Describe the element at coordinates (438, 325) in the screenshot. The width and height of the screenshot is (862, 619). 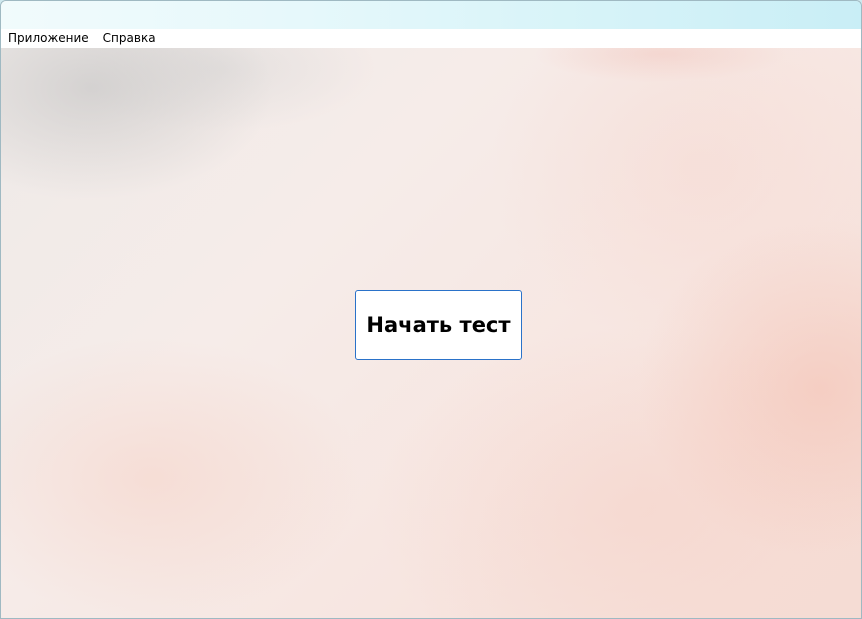
I see `start-test-button: Начать тест` at that location.